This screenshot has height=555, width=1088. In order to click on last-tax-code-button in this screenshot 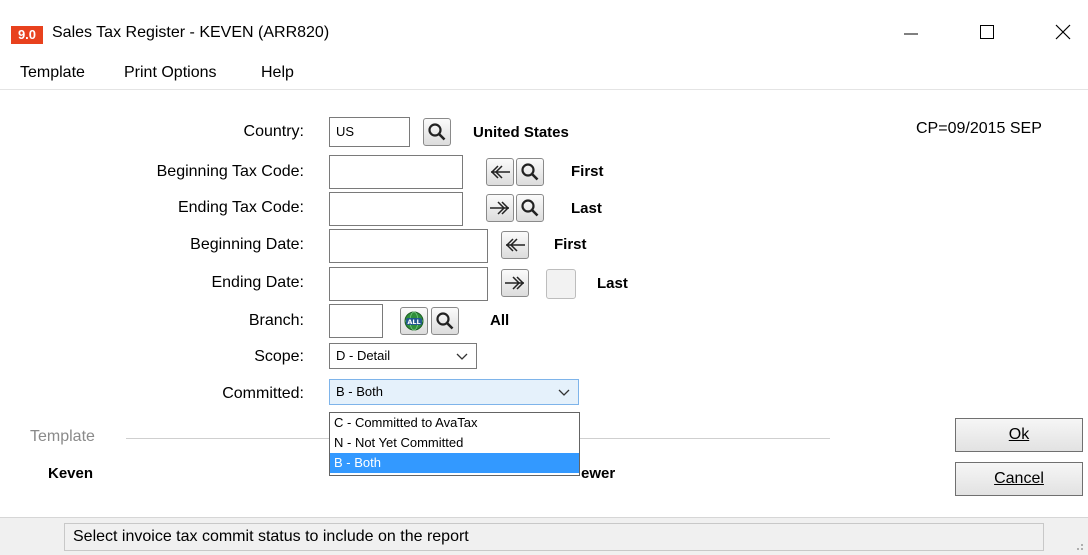, I will do `click(500, 208)`.